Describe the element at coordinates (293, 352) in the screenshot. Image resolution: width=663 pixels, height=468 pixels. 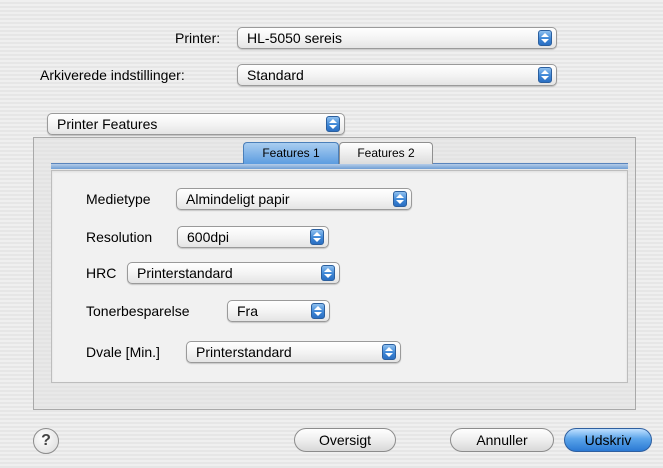
I see `dvale-popup: Printerstandard` at that location.